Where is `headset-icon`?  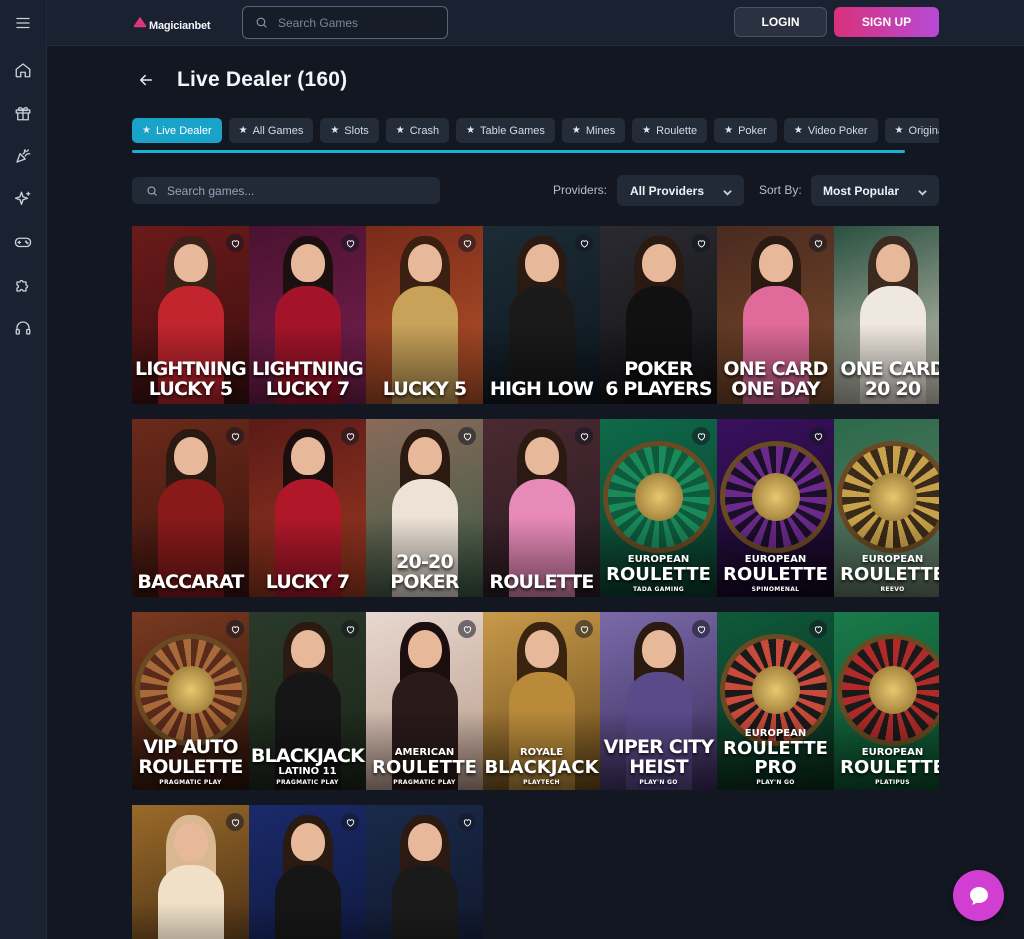 headset-icon is located at coordinates (23, 328).